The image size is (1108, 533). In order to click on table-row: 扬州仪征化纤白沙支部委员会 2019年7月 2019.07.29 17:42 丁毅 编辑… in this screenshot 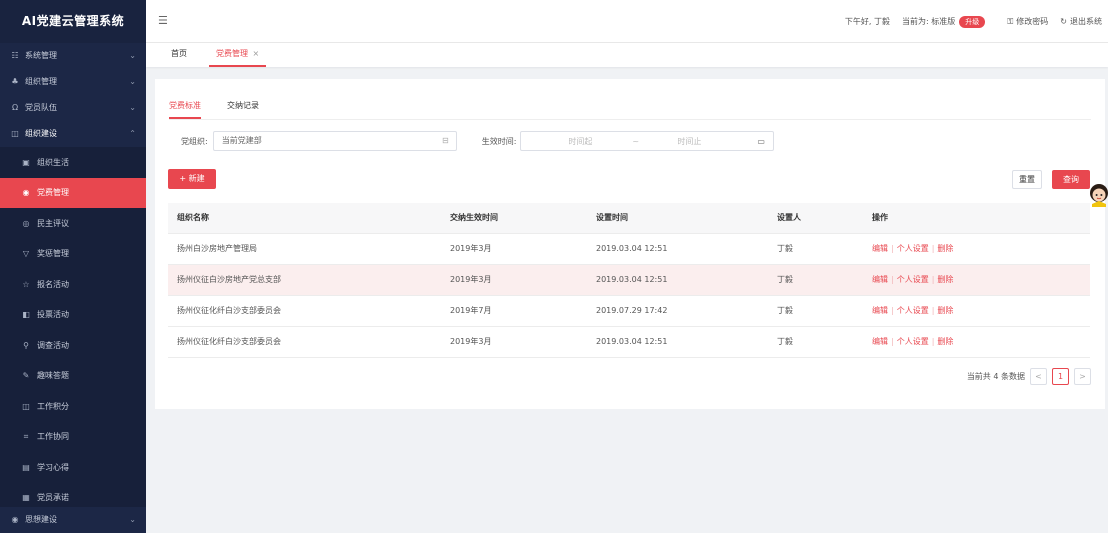, I will do `click(629, 311)`.